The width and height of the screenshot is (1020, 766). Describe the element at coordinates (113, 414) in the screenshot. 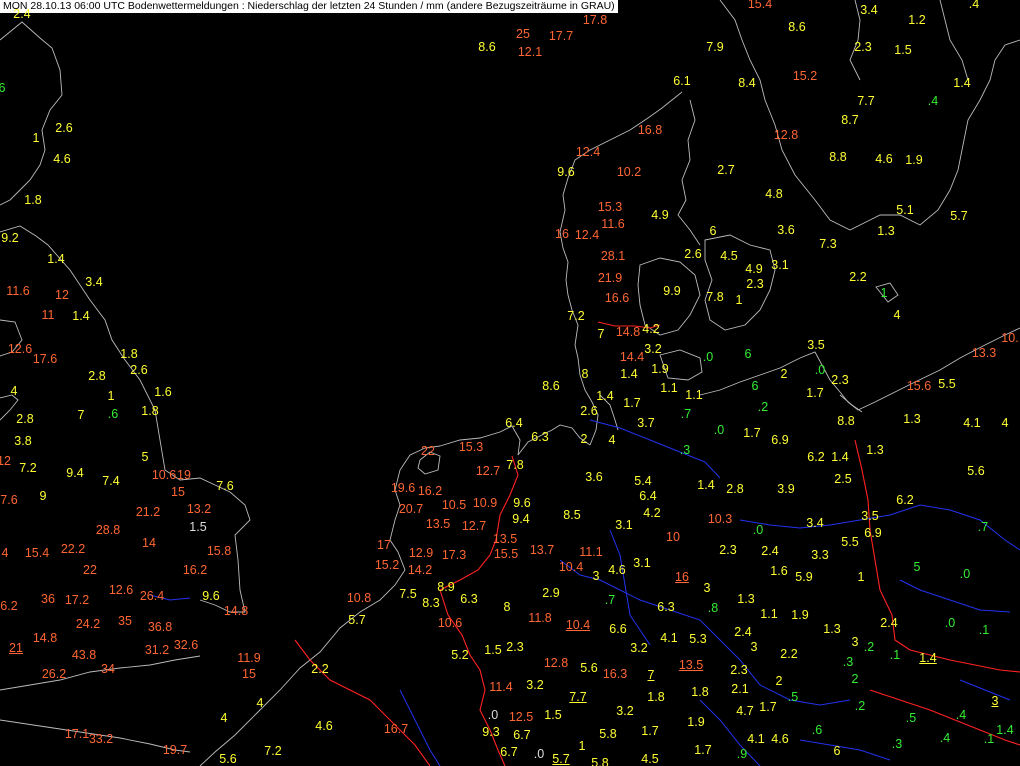

I see `station-value: .6` at that location.